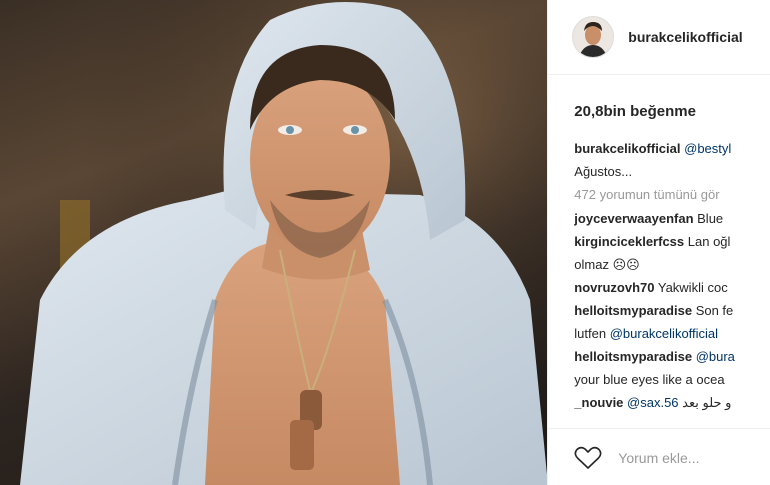  Describe the element at coordinates (607, 264) in the screenshot. I see `comment-line2: olmaz ☹☹` at that location.